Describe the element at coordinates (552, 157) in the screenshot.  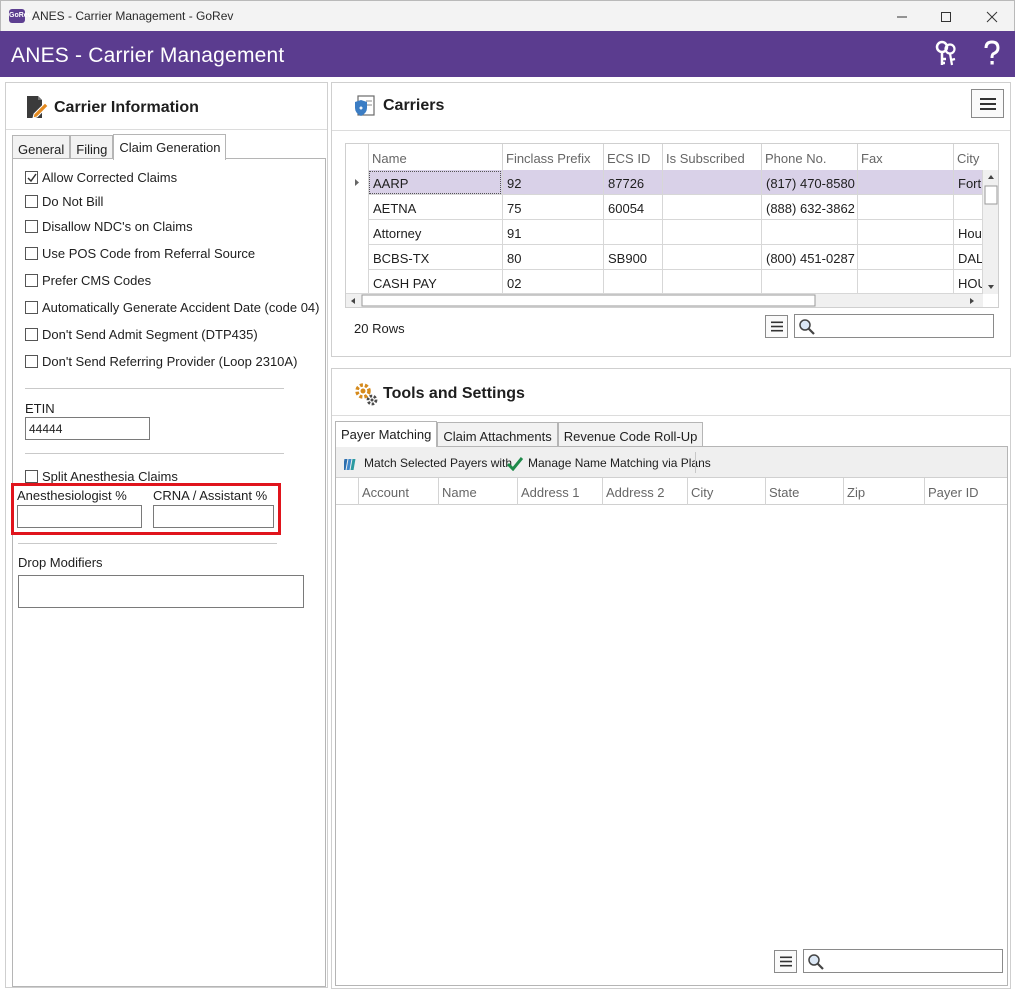
I see `column-header-finclass-prefix: Finclass Prefix` at that location.